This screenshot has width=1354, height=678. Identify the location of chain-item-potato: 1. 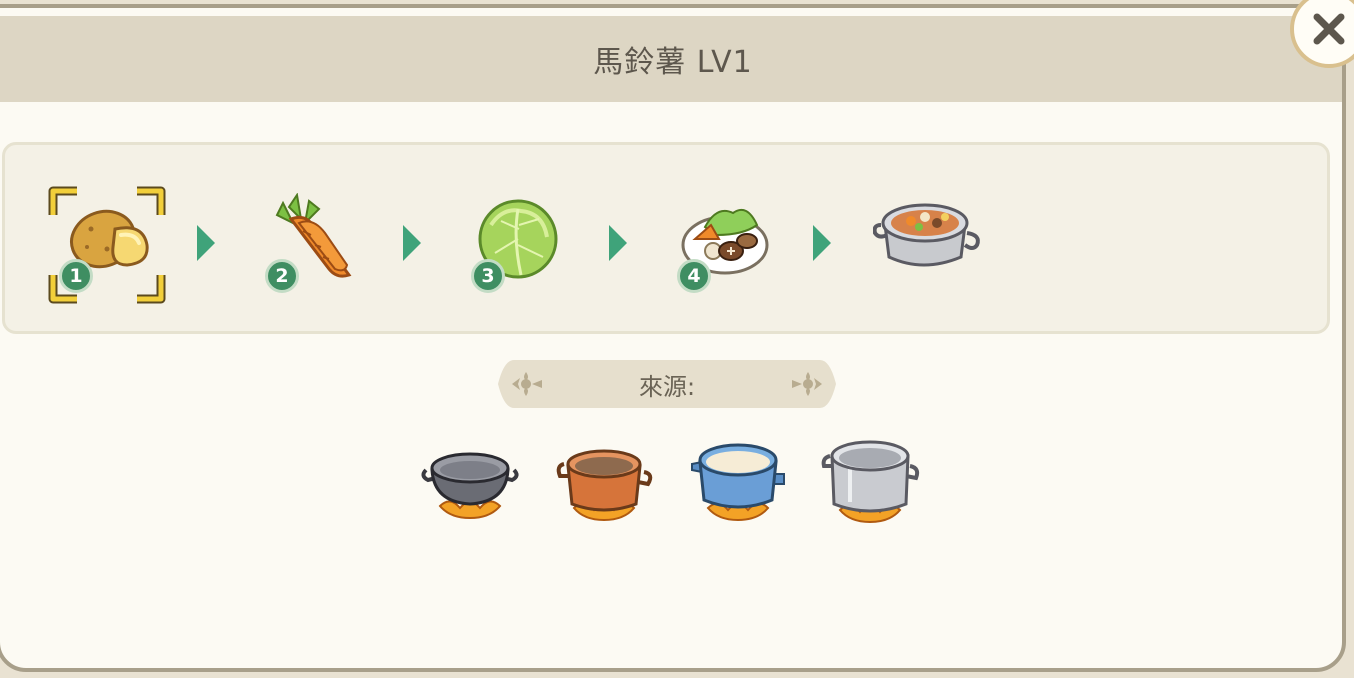
(107, 245).